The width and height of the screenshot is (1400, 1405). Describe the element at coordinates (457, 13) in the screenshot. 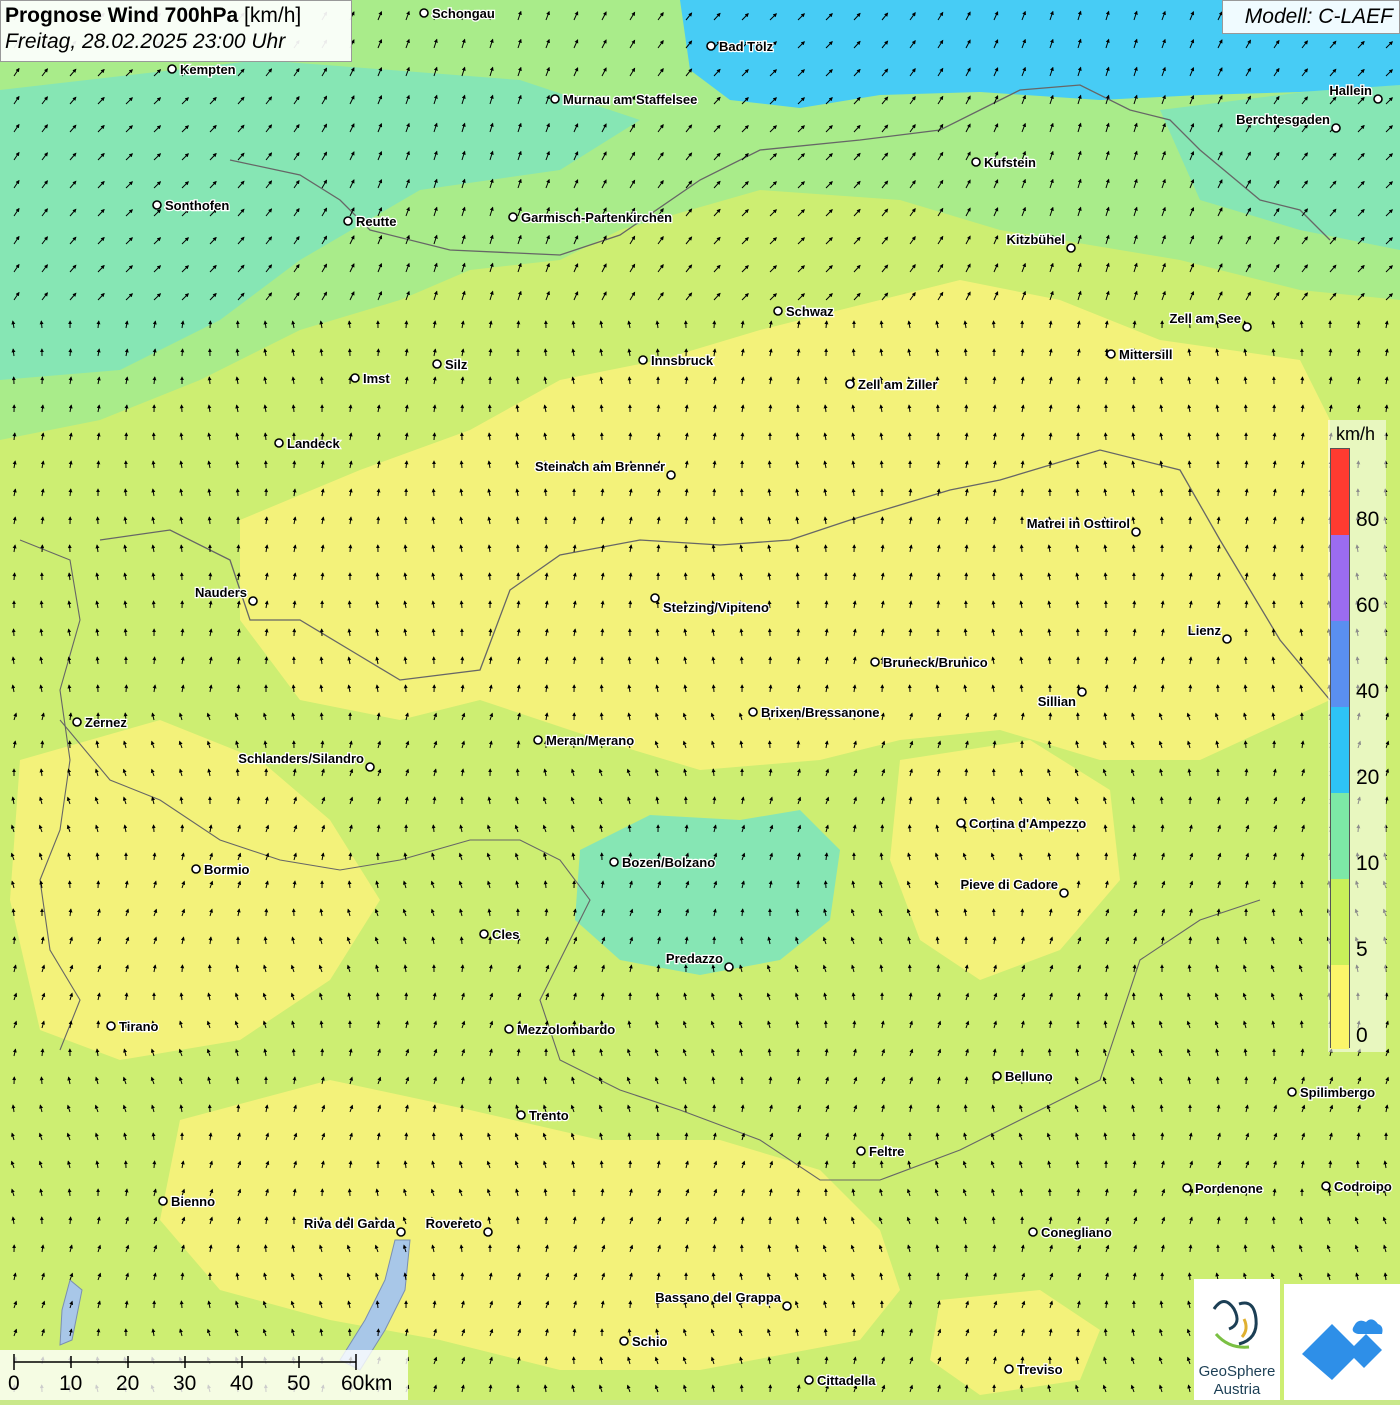

I see `city-schongau: Schongau` at that location.